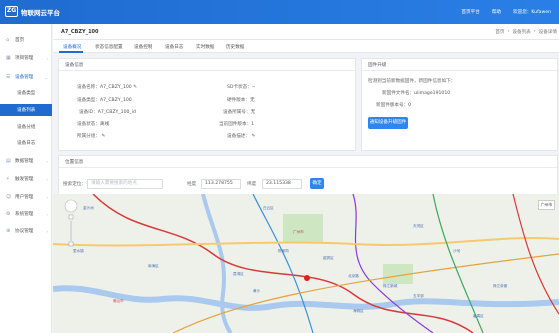 This screenshot has height=333, width=559. Describe the element at coordinates (11, 11) in the screenshot. I see `logo-icon: ZG` at that location.